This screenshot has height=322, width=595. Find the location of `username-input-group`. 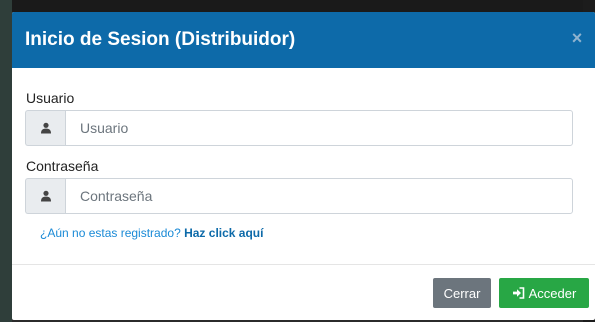

username-input-group is located at coordinates (299, 128).